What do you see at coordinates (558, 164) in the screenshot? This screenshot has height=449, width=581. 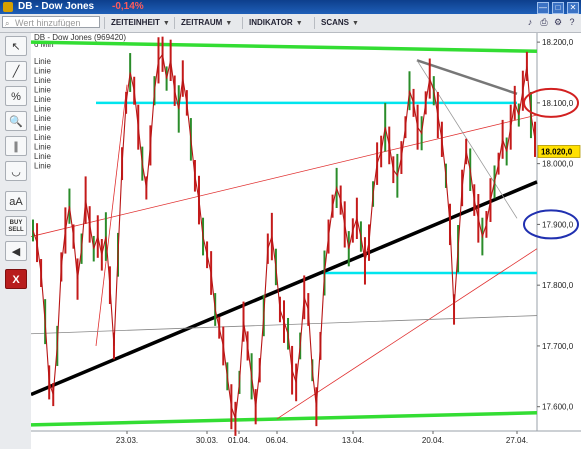 I see `y-tick-label: 18.000,0` at bounding box center [558, 164].